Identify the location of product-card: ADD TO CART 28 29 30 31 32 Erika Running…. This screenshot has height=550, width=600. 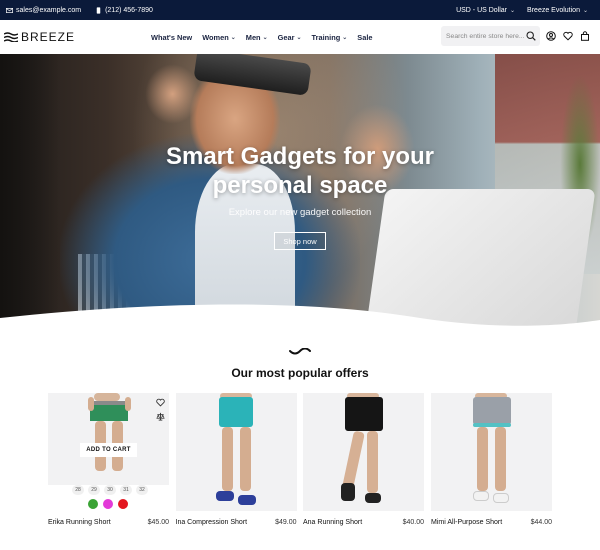
(108, 463).